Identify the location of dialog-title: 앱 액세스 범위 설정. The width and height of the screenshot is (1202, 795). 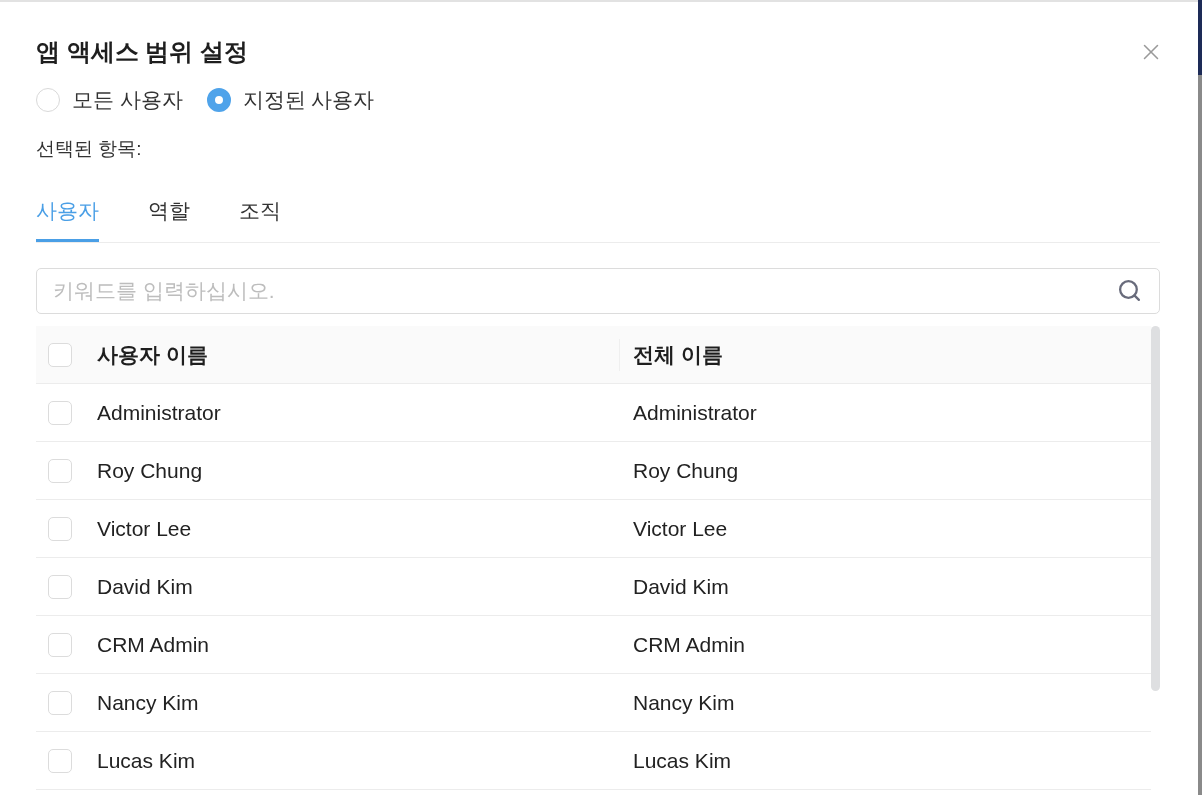
(142, 52).